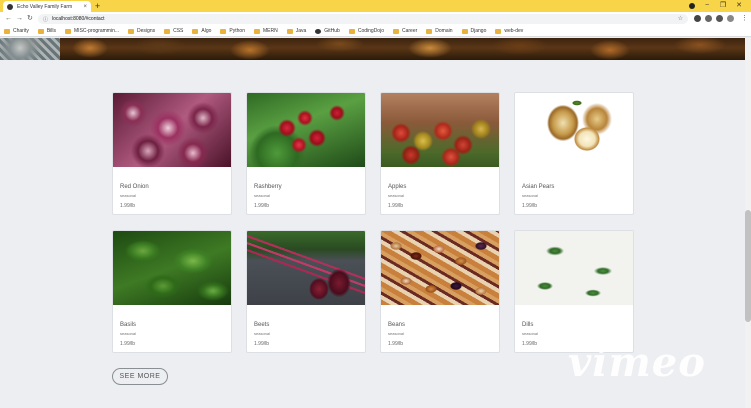 The width and height of the screenshot is (751, 408). What do you see at coordinates (232, 31) in the screenshot?
I see `bookmark-item: Python` at bounding box center [232, 31].